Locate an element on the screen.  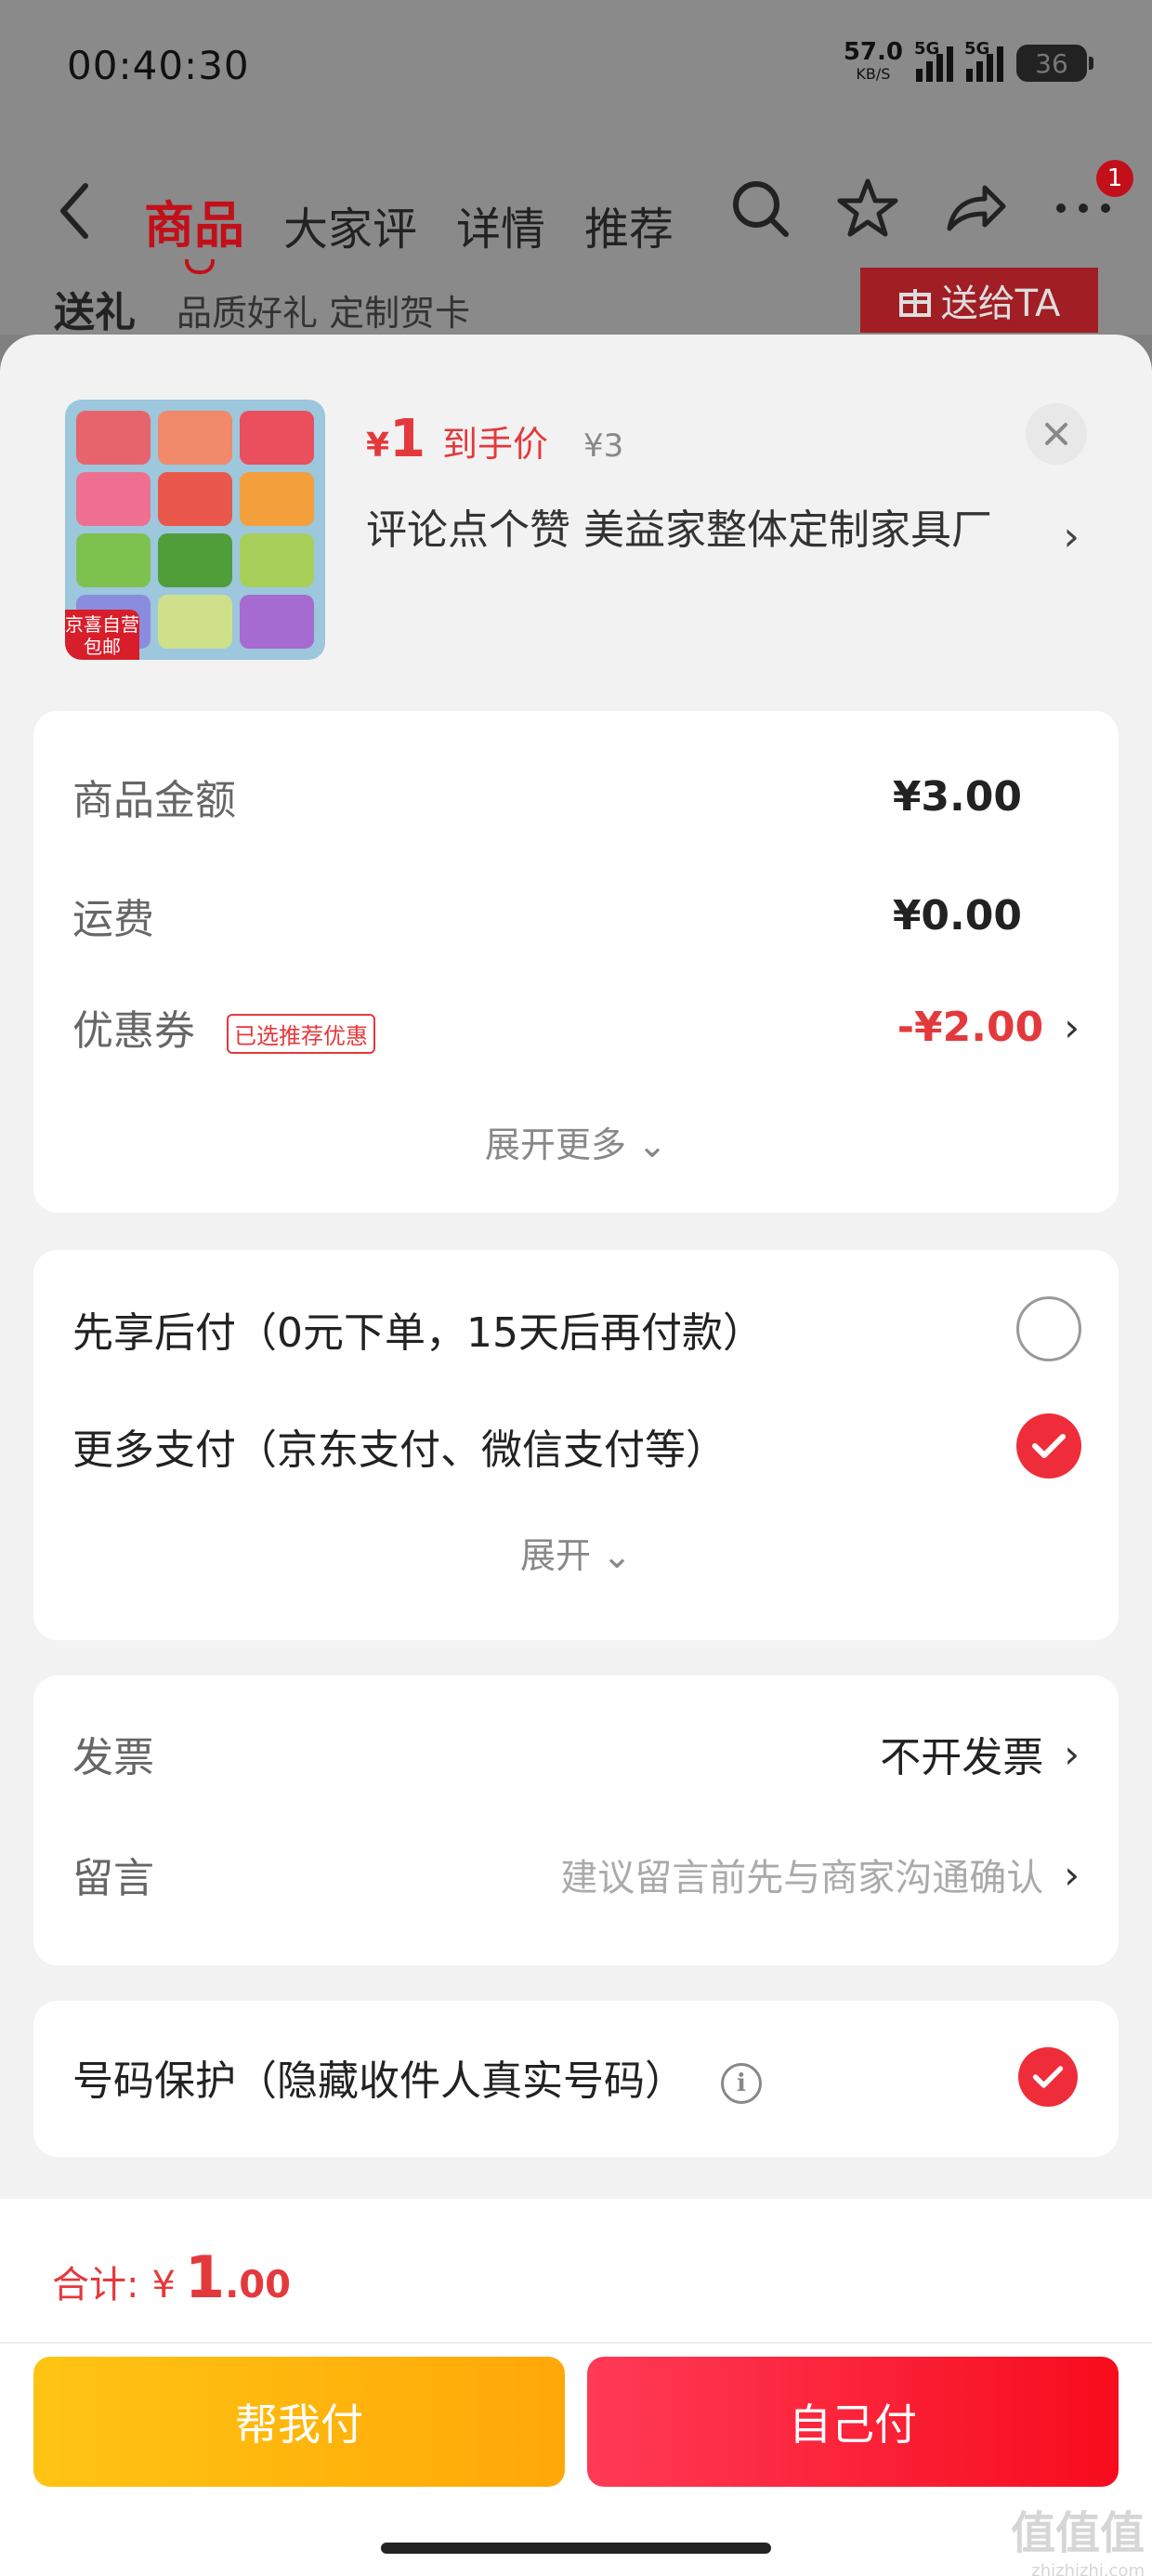
number-protection-row: 号码保护（隐藏收件人真实号码） i is located at coordinates (576, 2077).